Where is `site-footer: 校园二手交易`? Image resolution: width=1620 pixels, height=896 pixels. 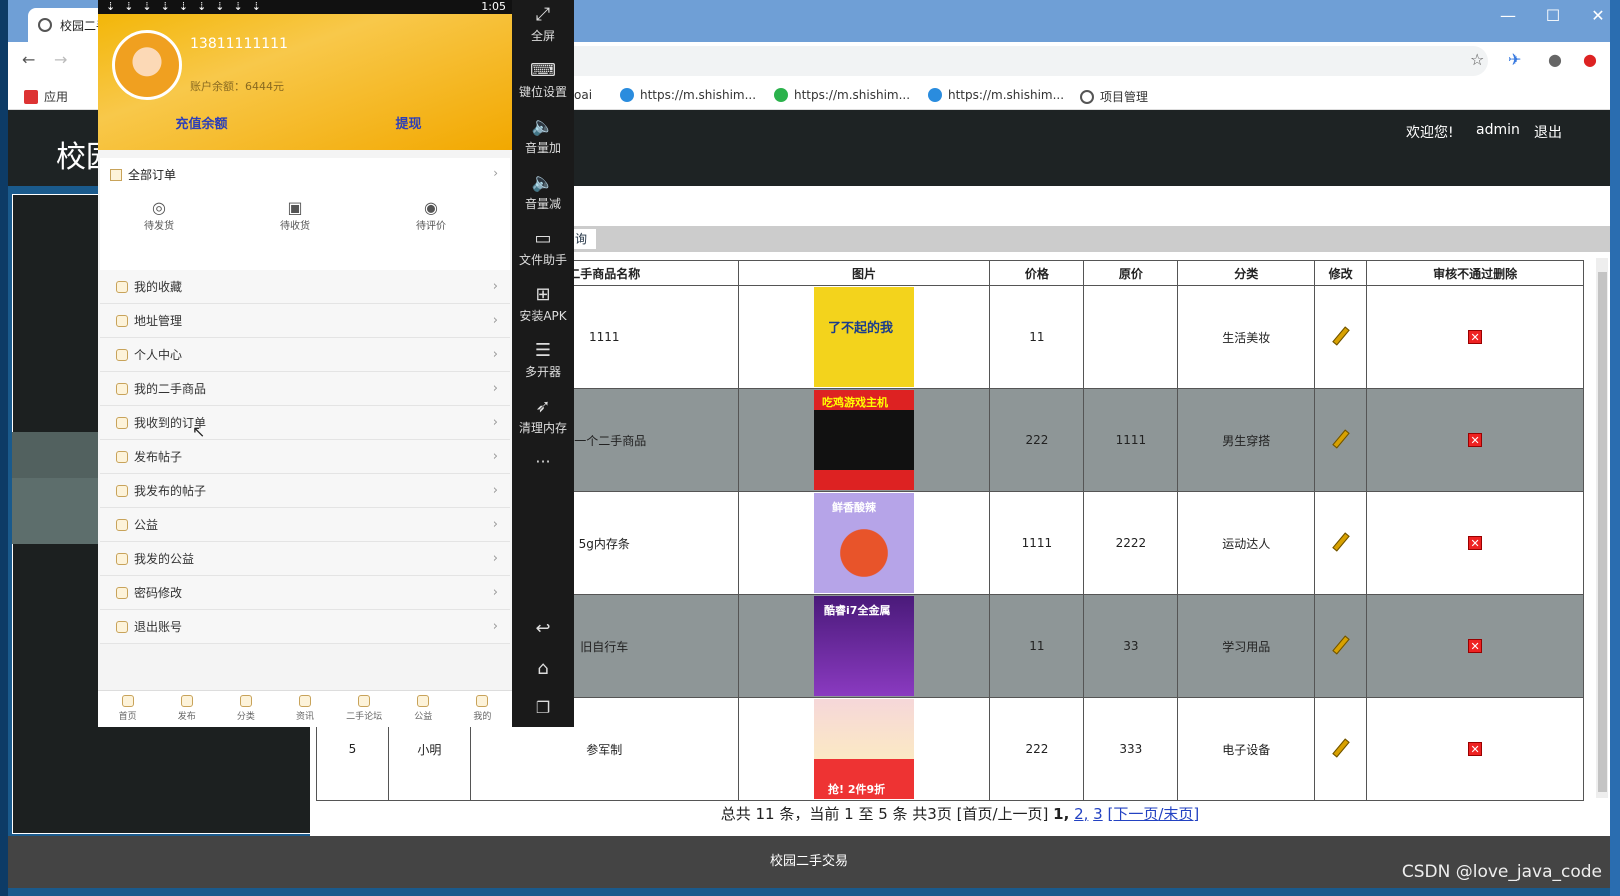 site-footer: 校园二手交易 is located at coordinates (809, 862).